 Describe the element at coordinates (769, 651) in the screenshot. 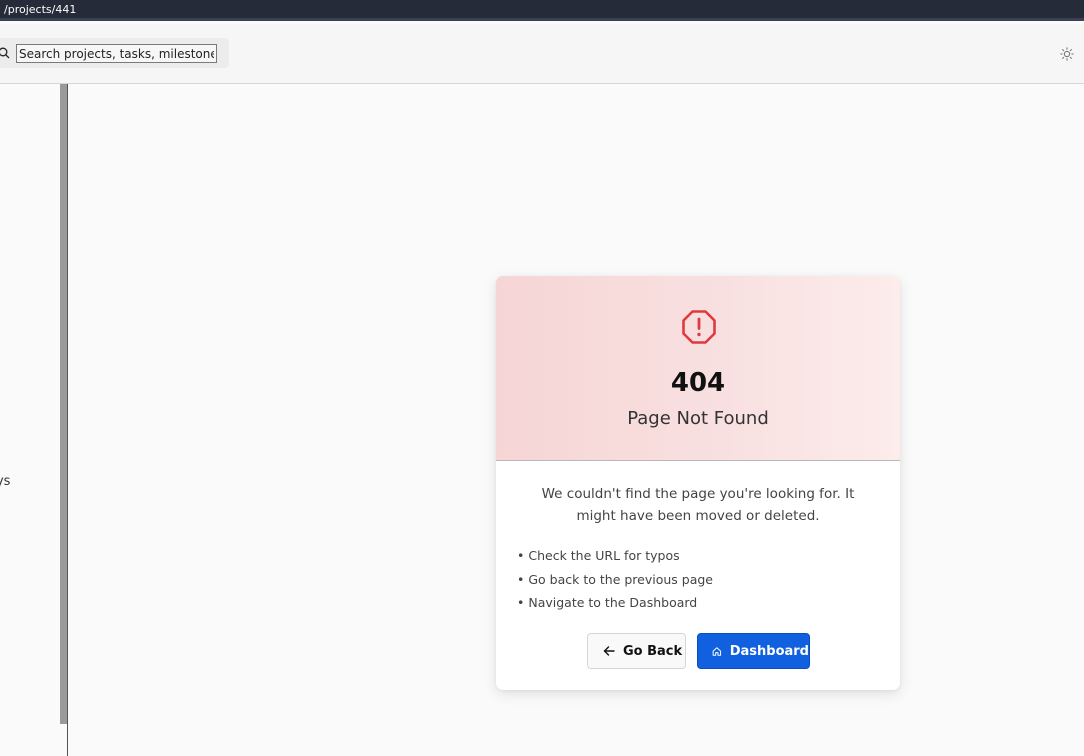

I see `dashboard-label: Dashboard` at that location.